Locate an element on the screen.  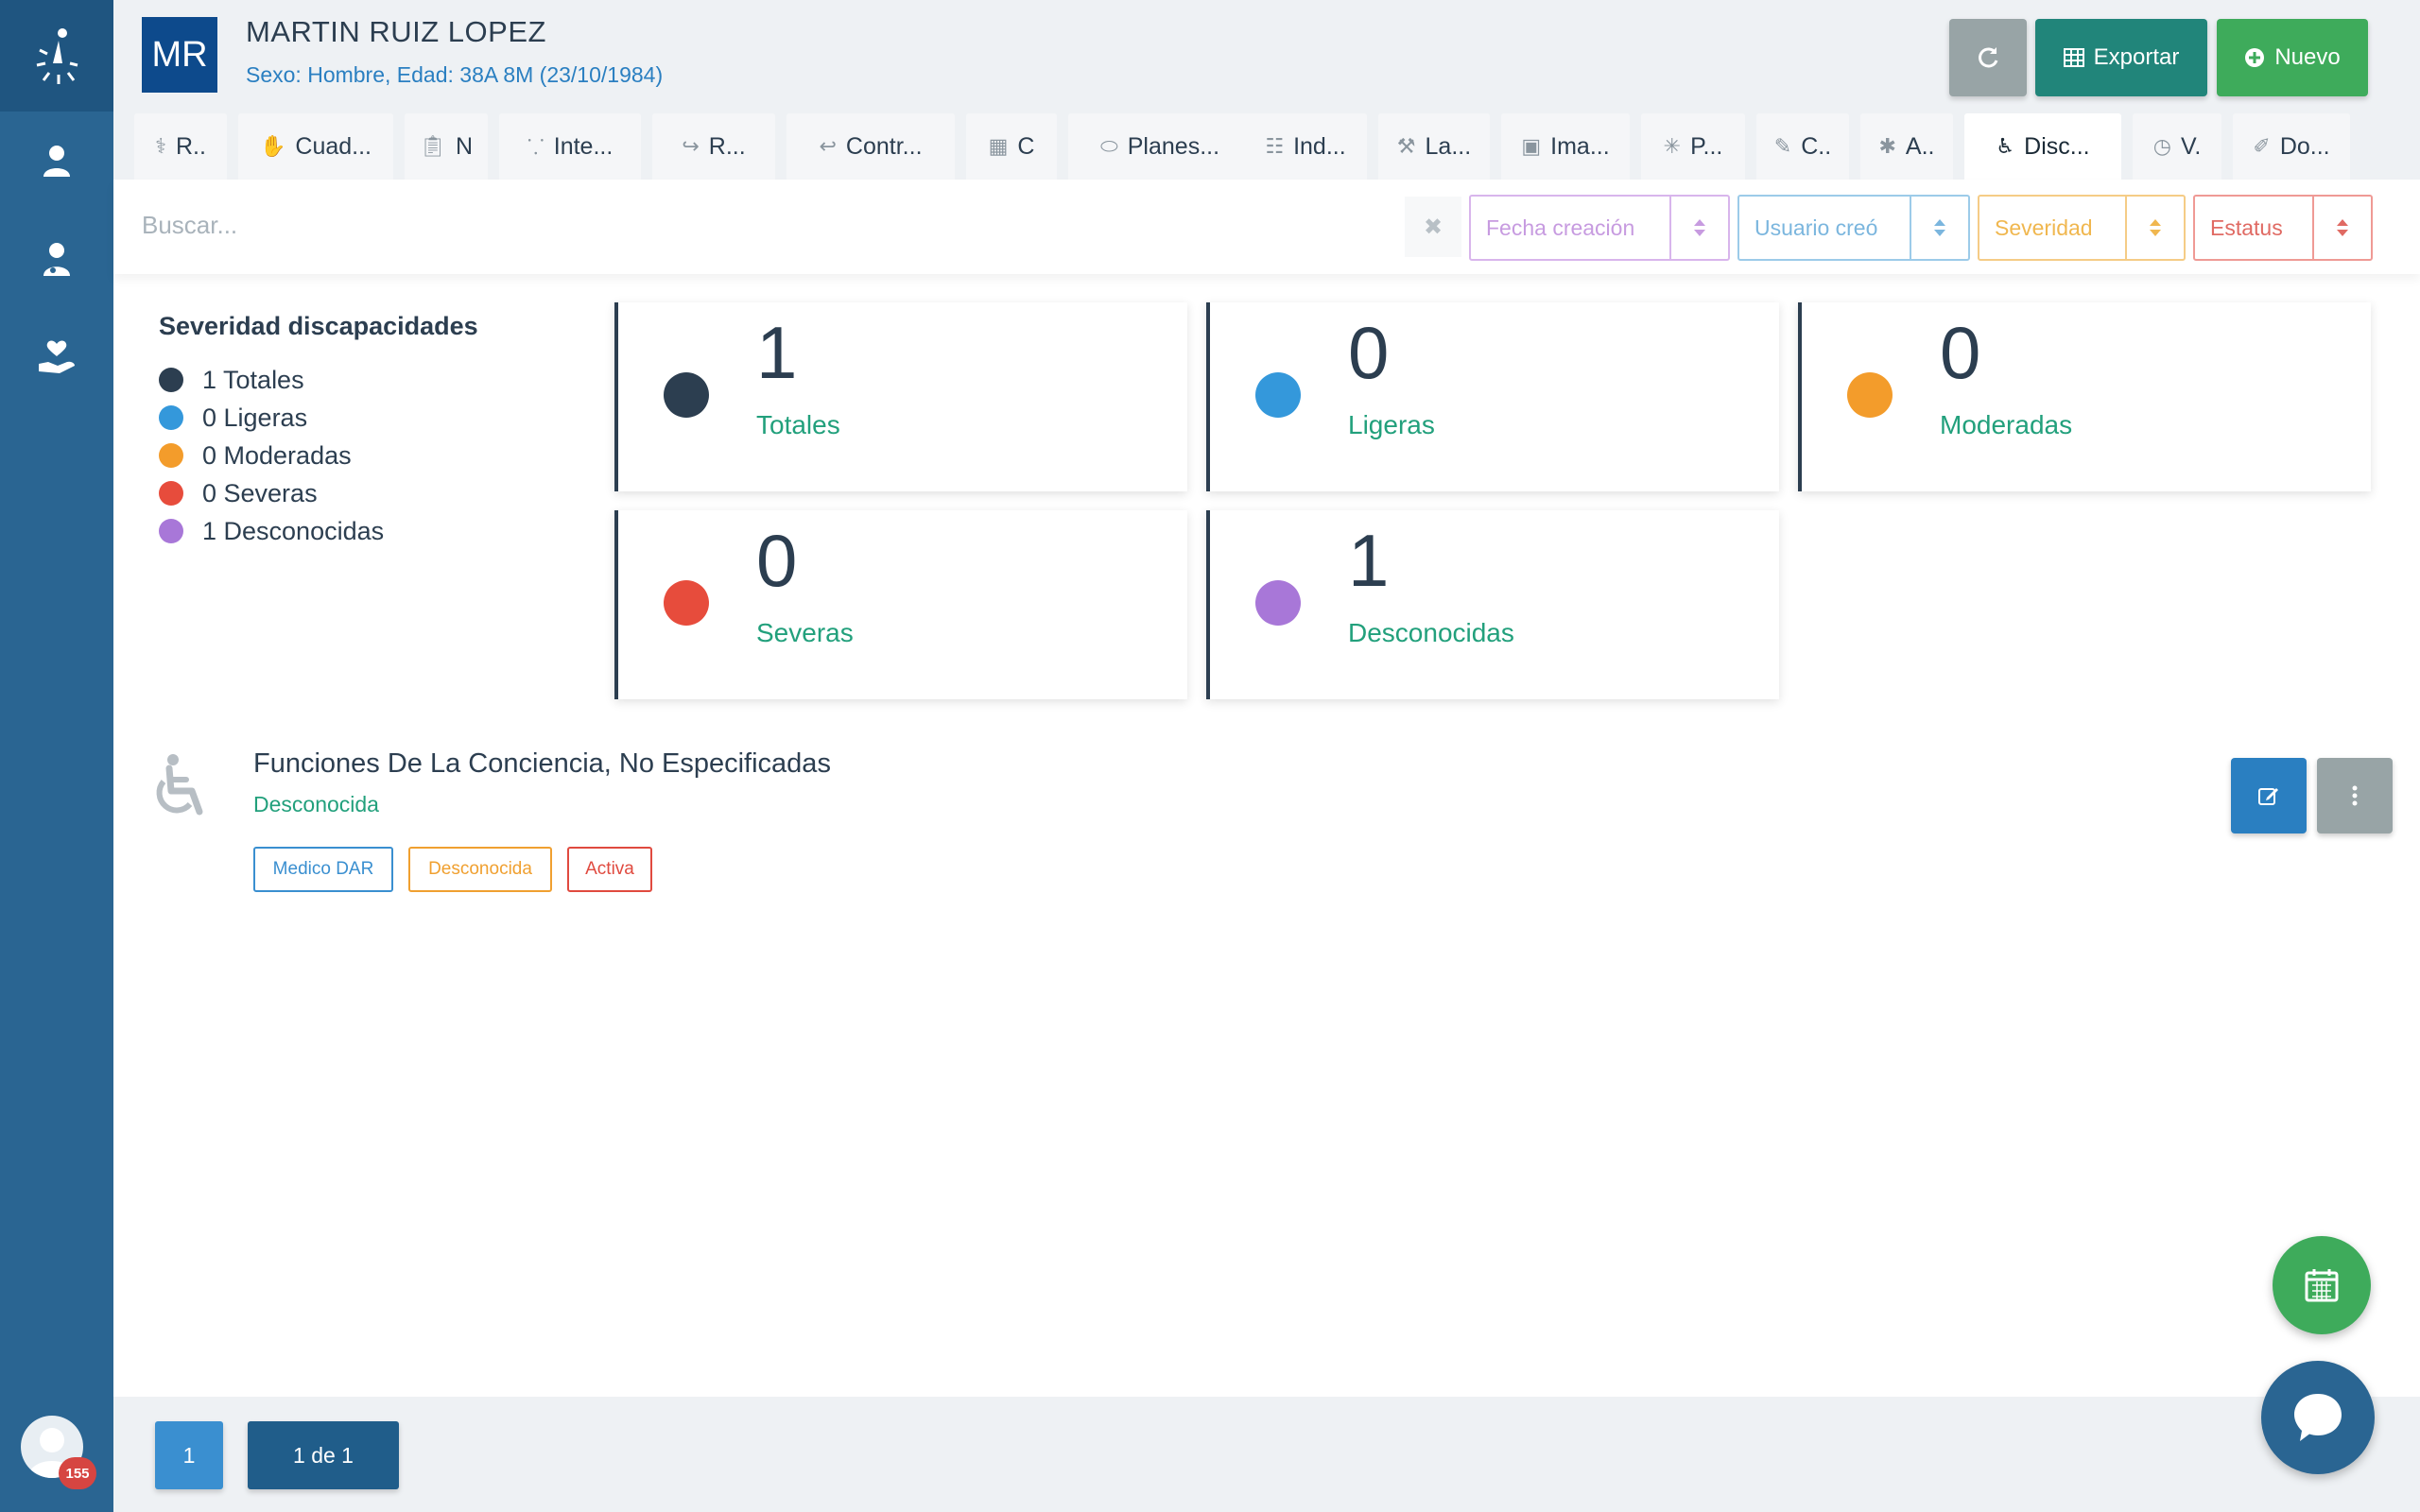
reply-icon: ↩ is located at coordinates (828, 146).